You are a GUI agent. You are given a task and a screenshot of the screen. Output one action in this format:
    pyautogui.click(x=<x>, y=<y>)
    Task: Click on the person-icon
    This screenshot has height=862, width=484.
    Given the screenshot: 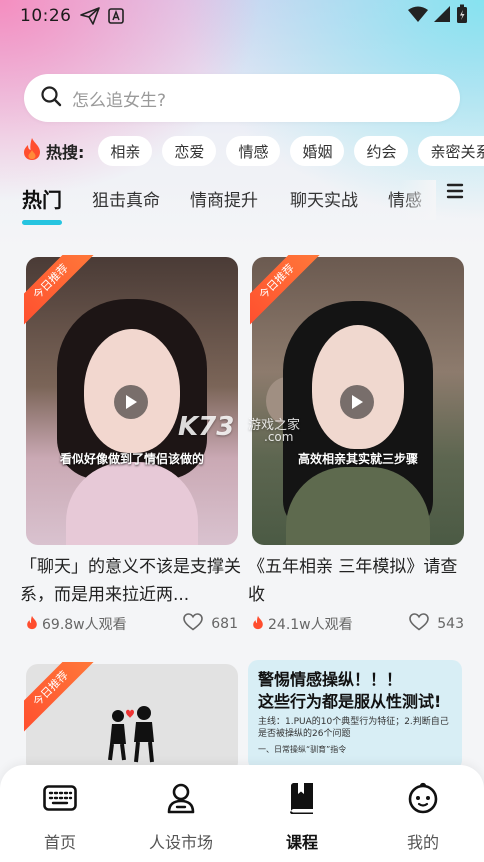 What is the action you would take?
    pyautogui.click(x=181, y=798)
    